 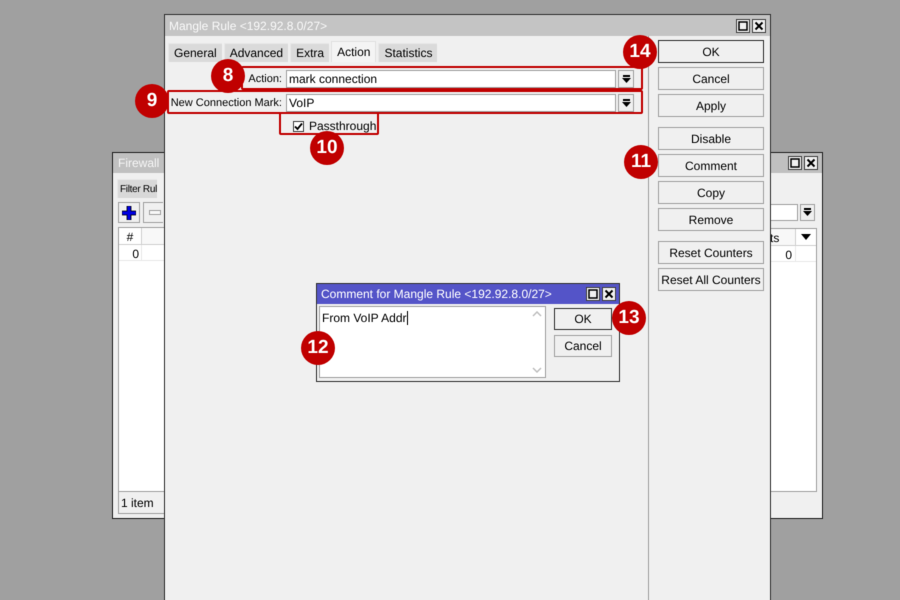 I want to click on tab: Advanced, so click(x=256, y=52).